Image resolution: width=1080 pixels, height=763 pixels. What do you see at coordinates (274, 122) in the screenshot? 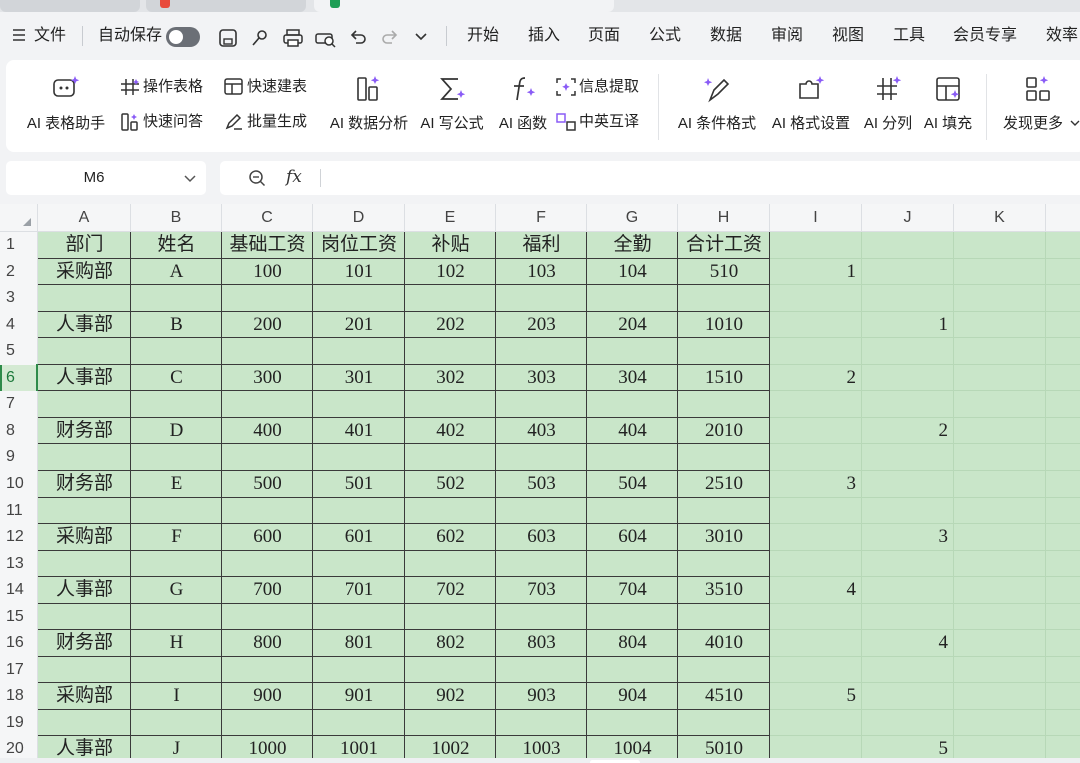
I see `batch-generate-button: 批量生成` at bounding box center [274, 122].